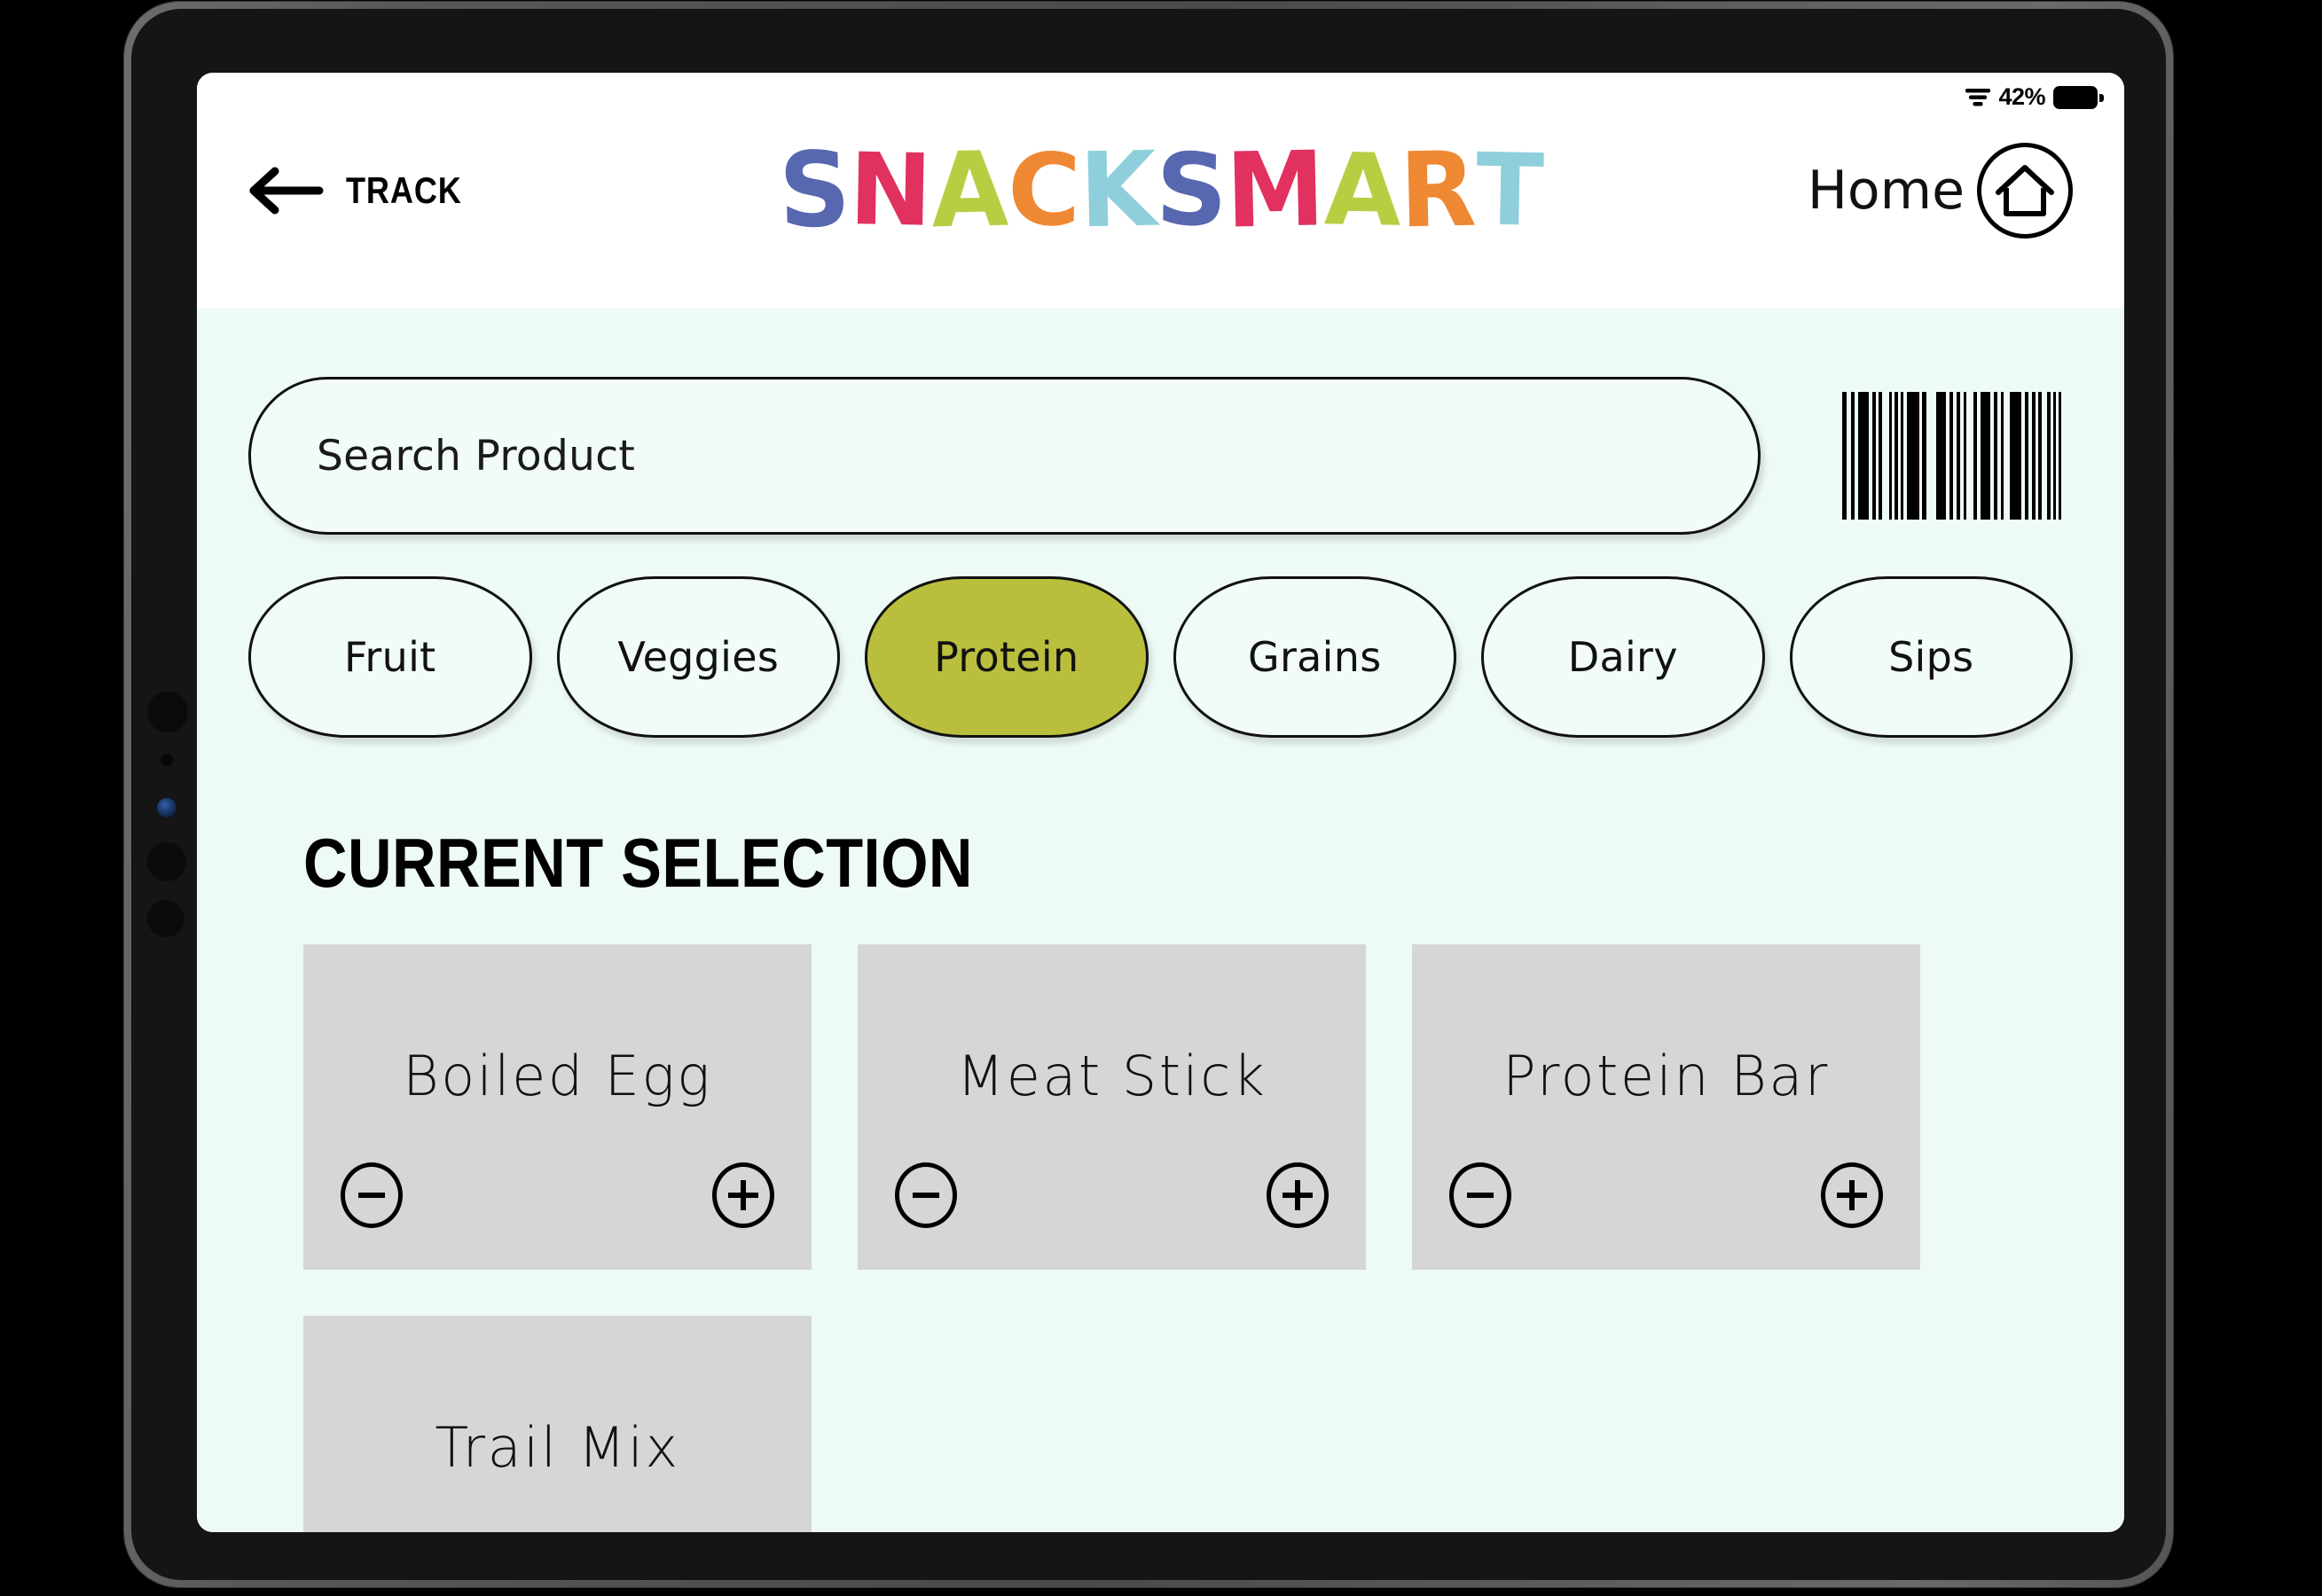 The width and height of the screenshot is (2322, 1596). Describe the element at coordinates (1509, 190) in the screenshot. I see `logo-letter: T` at that location.